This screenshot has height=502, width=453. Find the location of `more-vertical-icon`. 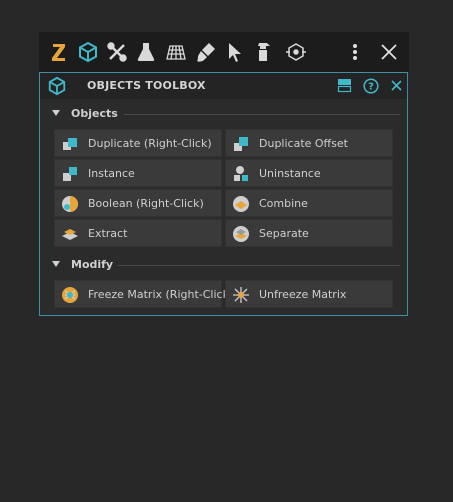

more-vertical-icon is located at coordinates (355, 52).